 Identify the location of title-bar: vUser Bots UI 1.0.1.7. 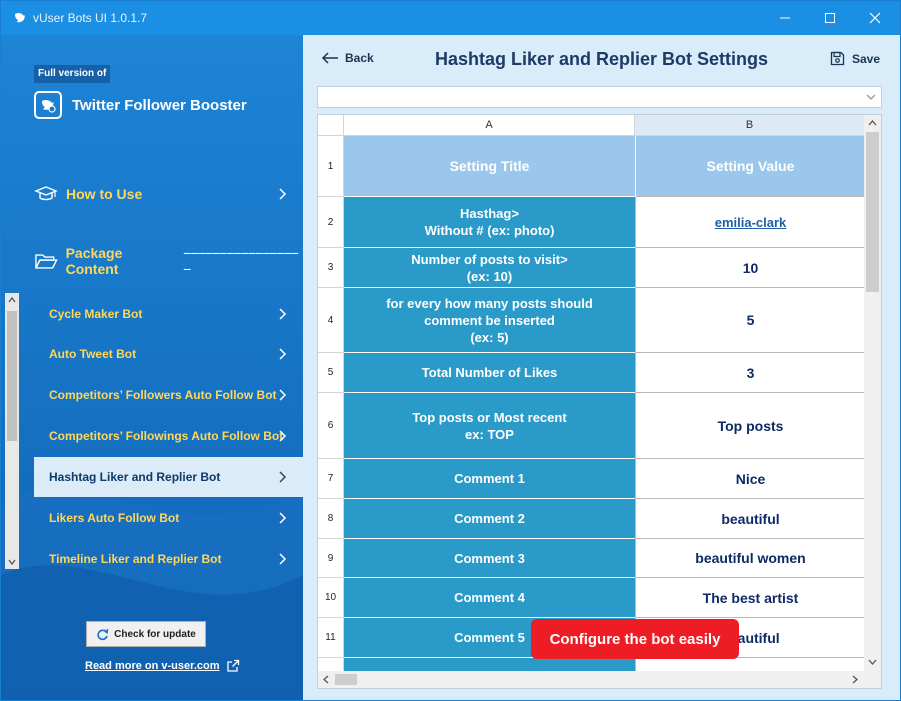
(450, 18).